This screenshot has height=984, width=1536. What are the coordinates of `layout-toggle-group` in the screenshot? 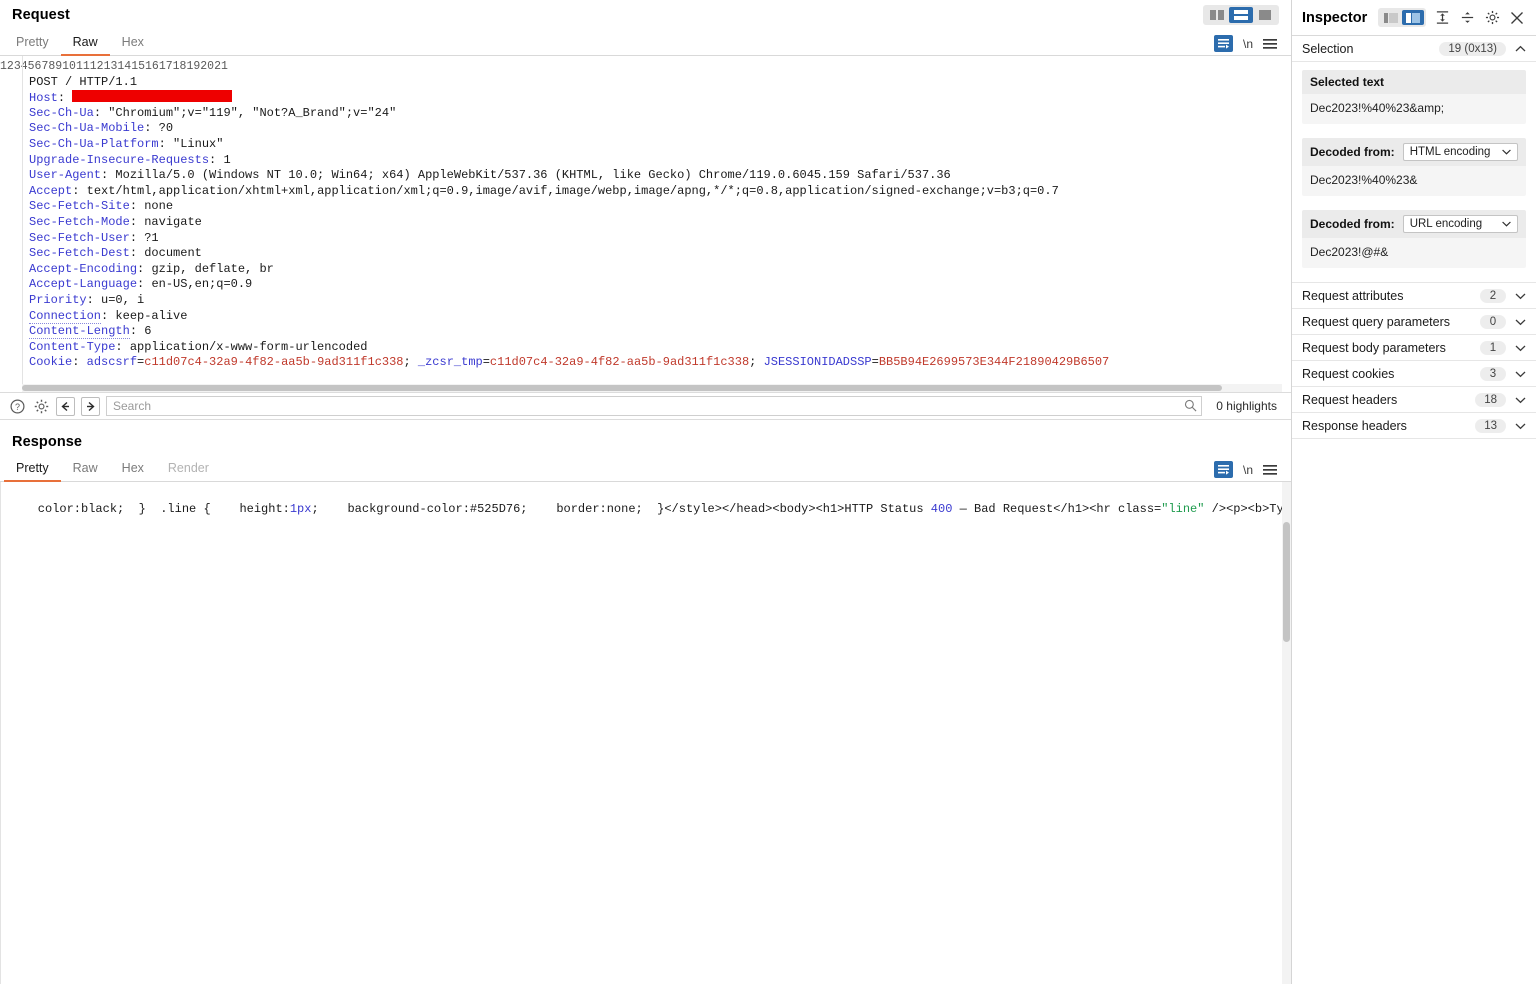 It's located at (1241, 15).